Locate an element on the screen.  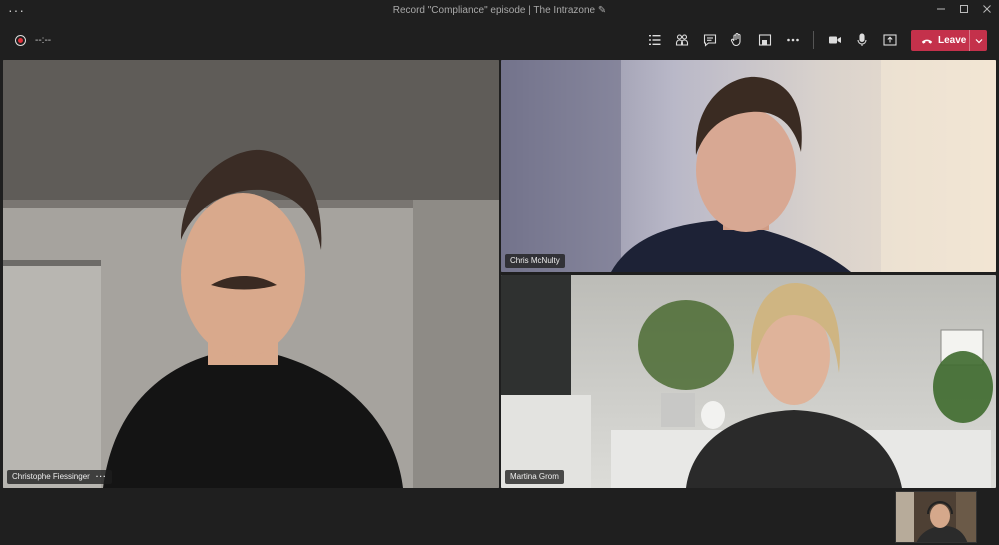
participant-name-tag: Chris McNulty is located at coordinates (535, 261).